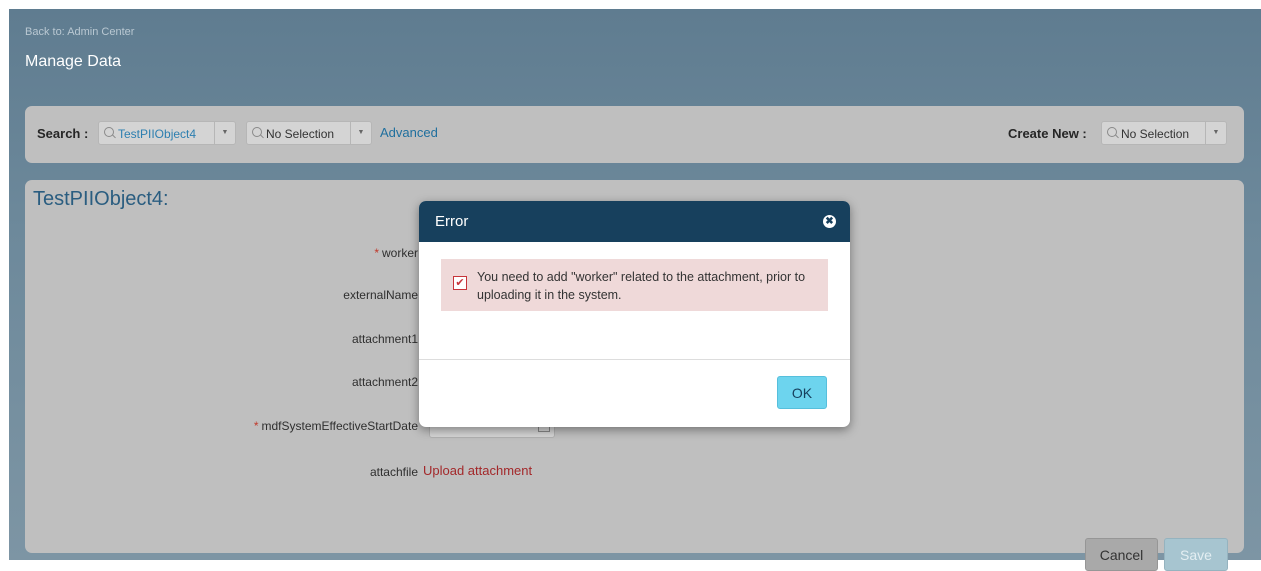  What do you see at coordinates (300, 134) in the screenshot?
I see `record-select-value: No Selection` at bounding box center [300, 134].